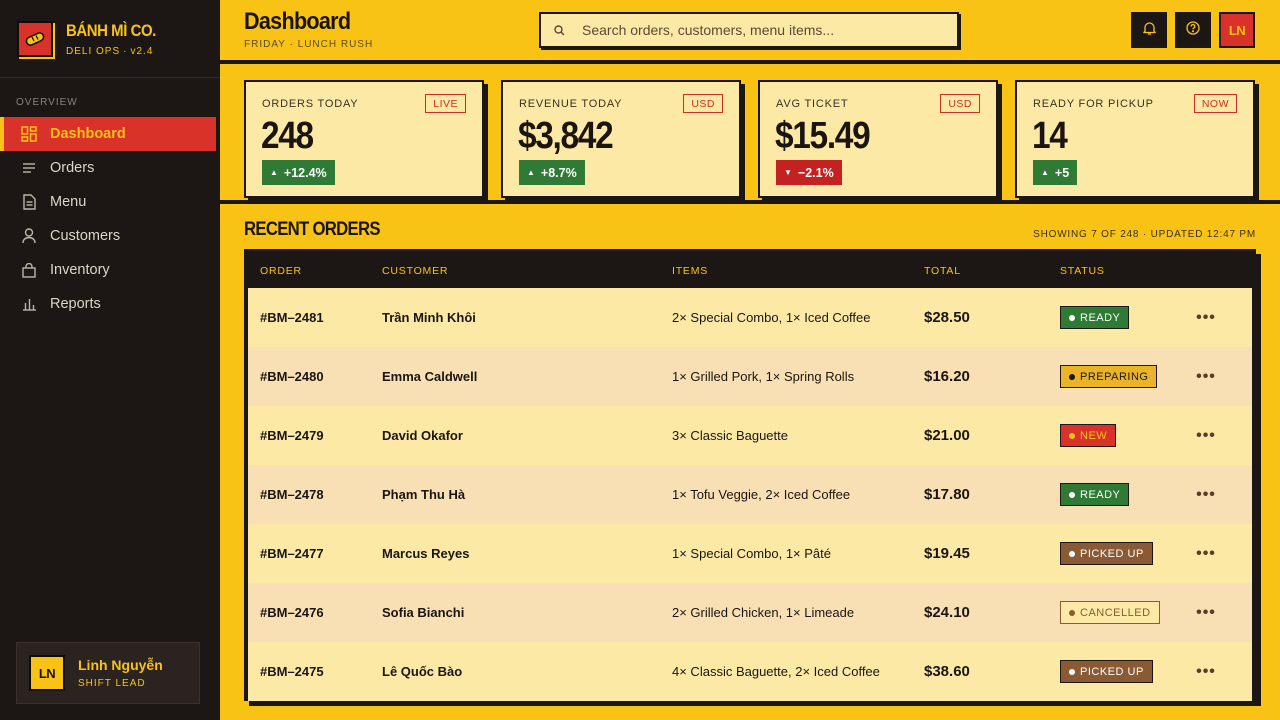  Describe the element at coordinates (1193, 30) in the screenshot. I see `help-button` at that location.